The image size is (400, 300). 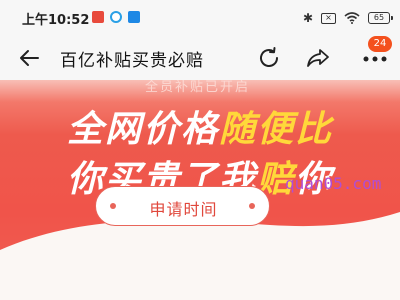 I want to click on app-blue-ring-icon, so click(x=116, y=17).